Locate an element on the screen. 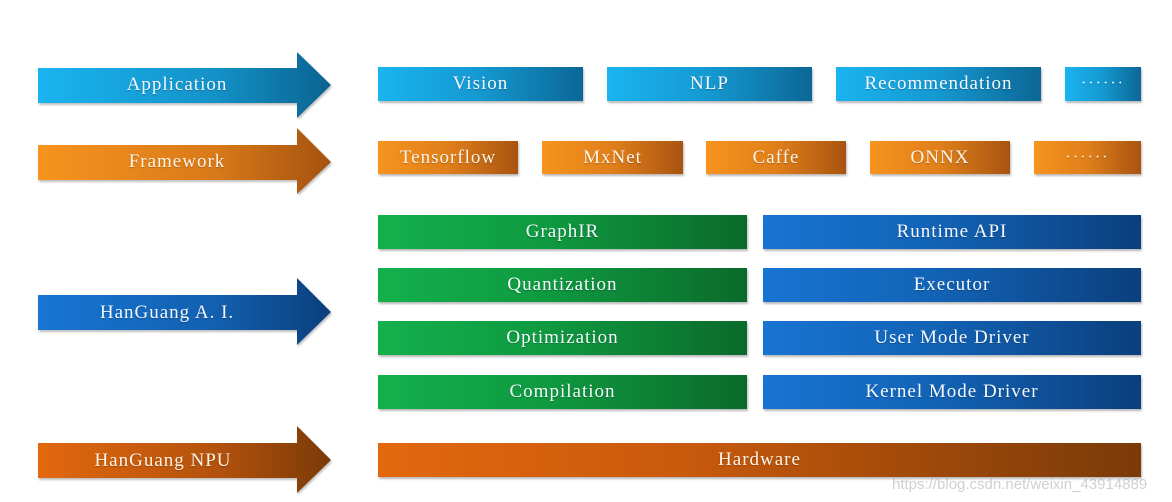 The height and width of the screenshot is (502, 1172). framework-onnx: ONNX is located at coordinates (940, 157).